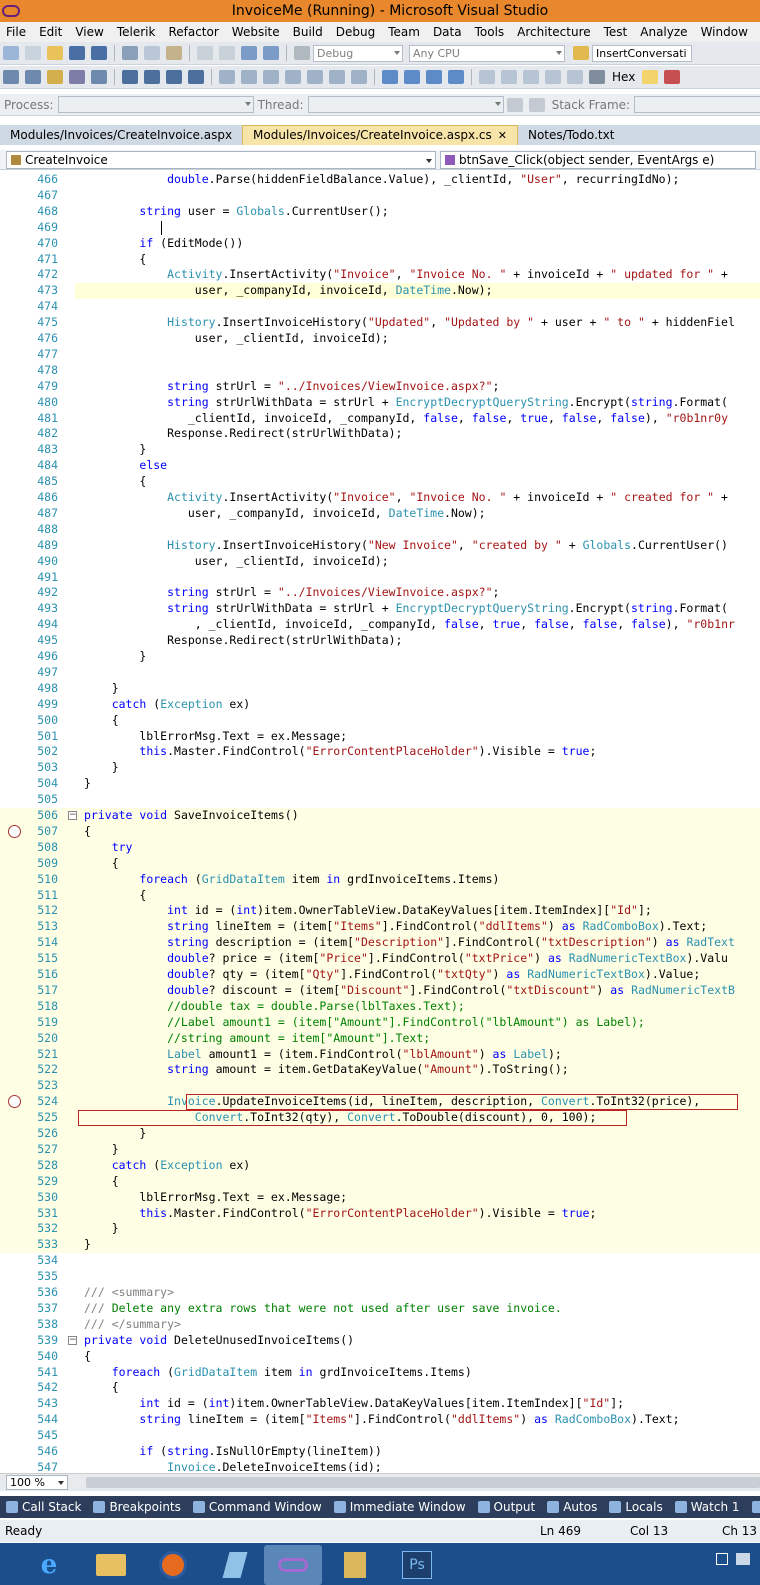 The image size is (760, 1585). What do you see at coordinates (487, 53) in the screenshot?
I see `platform-select: Any CPU` at bounding box center [487, 53].